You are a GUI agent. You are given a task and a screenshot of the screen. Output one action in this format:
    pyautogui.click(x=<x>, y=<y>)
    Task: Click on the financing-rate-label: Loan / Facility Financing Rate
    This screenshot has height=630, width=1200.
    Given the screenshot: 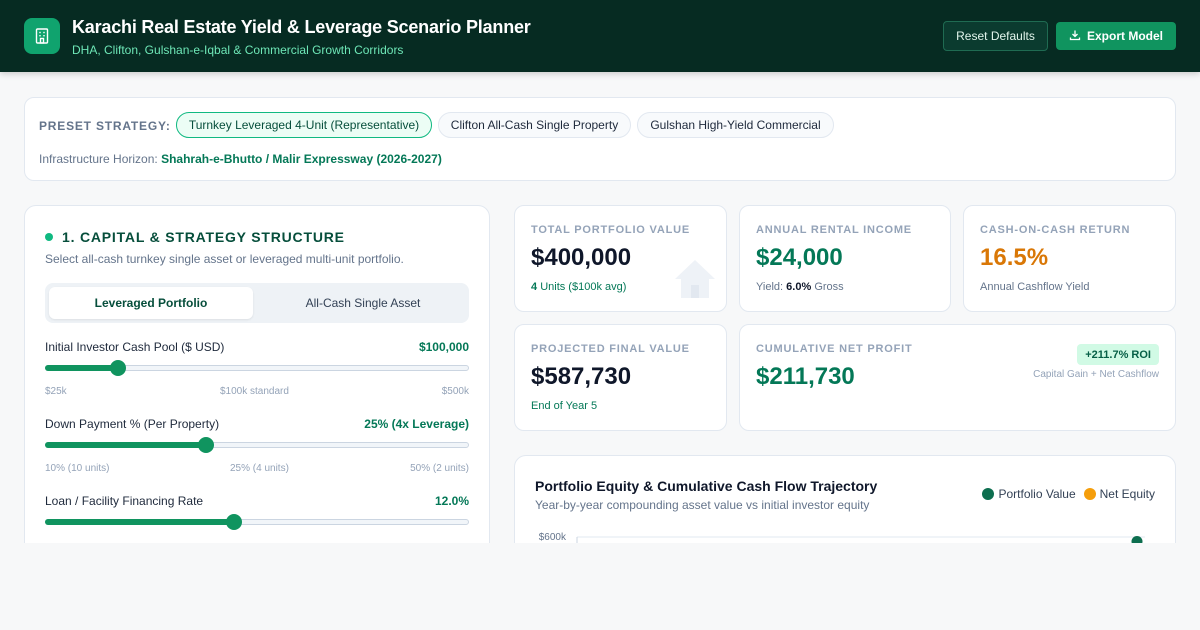 What is the action you would take?
    pyautogui.click(x=124, y=501)
    